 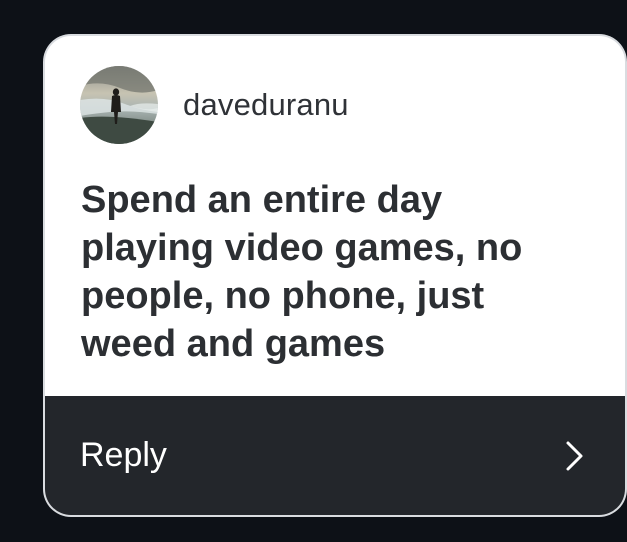 I want to click on avatar, so click(x=119, y=104).